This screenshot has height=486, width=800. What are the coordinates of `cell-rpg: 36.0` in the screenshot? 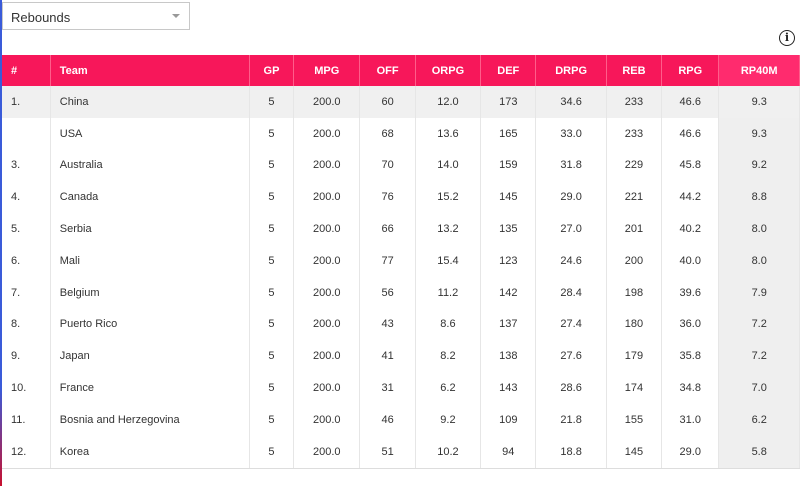 It's located at (690, 324).